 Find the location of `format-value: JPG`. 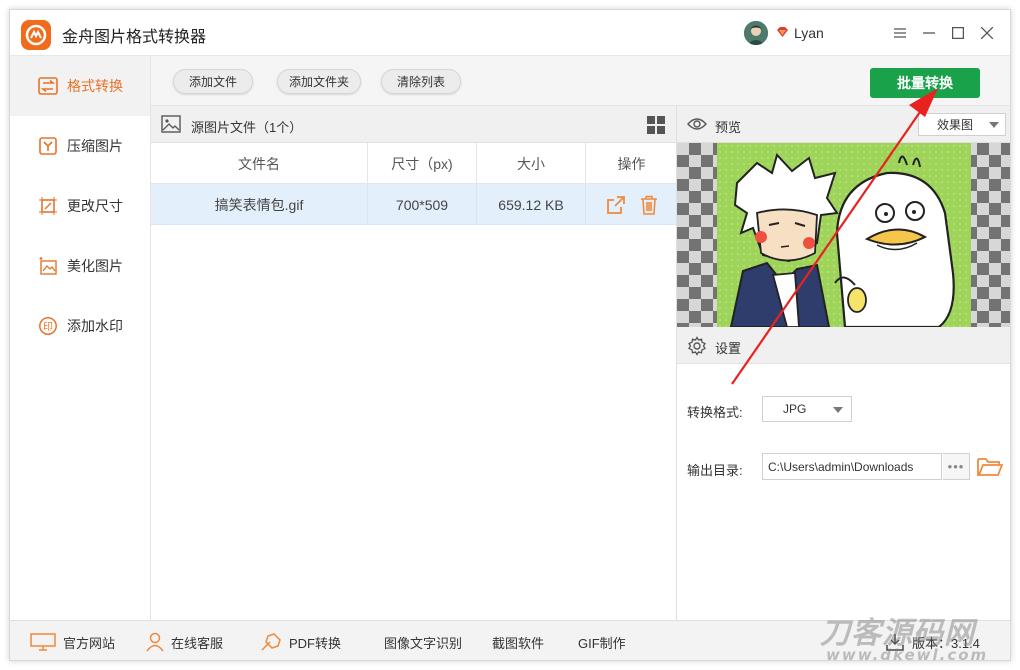

format-value: JPG is located at coordinates (795, 409).